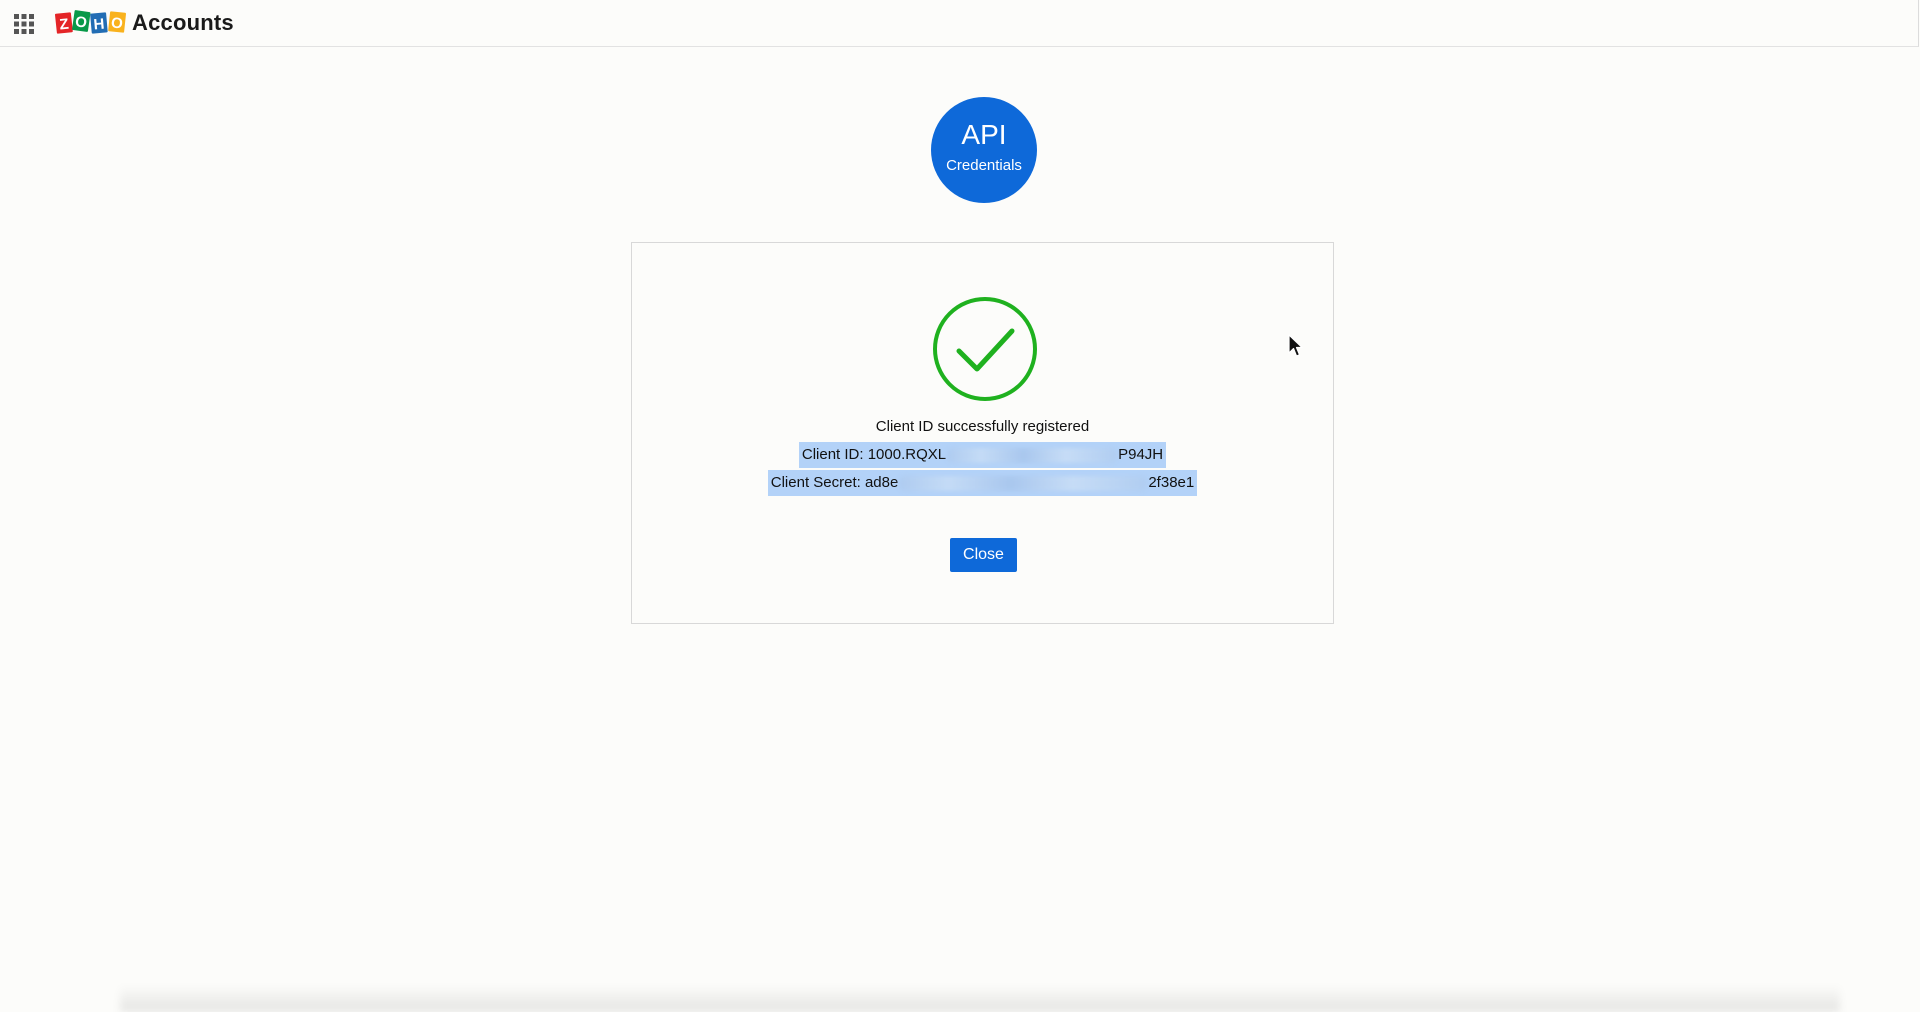 Image resolution: width=1920 pixels, height=1012 pixels. I want to click on brand-title: Accounts, so click(183, 22).